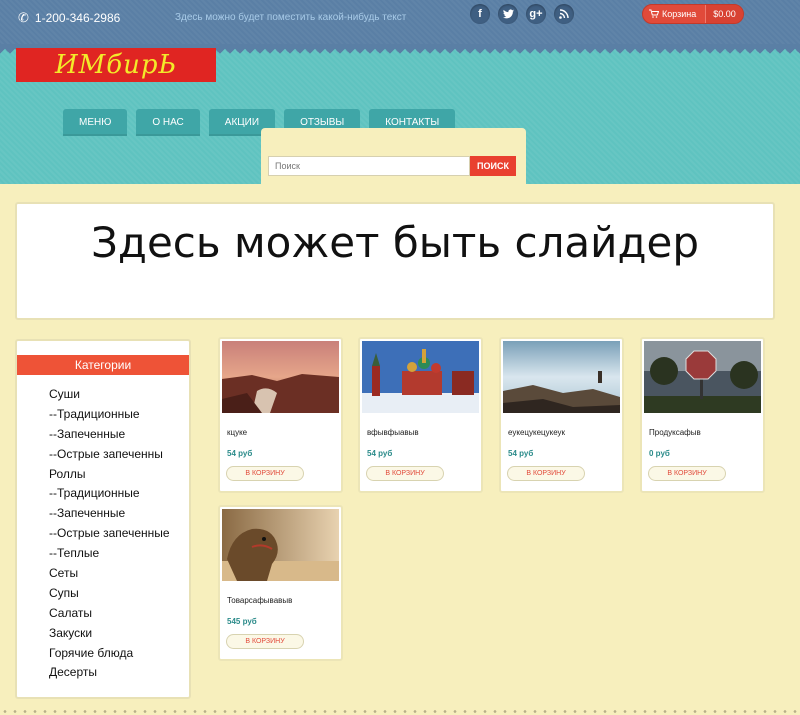 This screenshot has height=715, width=800. Describe the element at coordinates (679, 14) in the screenshot. I see `cart-label: Корзина` at that location.